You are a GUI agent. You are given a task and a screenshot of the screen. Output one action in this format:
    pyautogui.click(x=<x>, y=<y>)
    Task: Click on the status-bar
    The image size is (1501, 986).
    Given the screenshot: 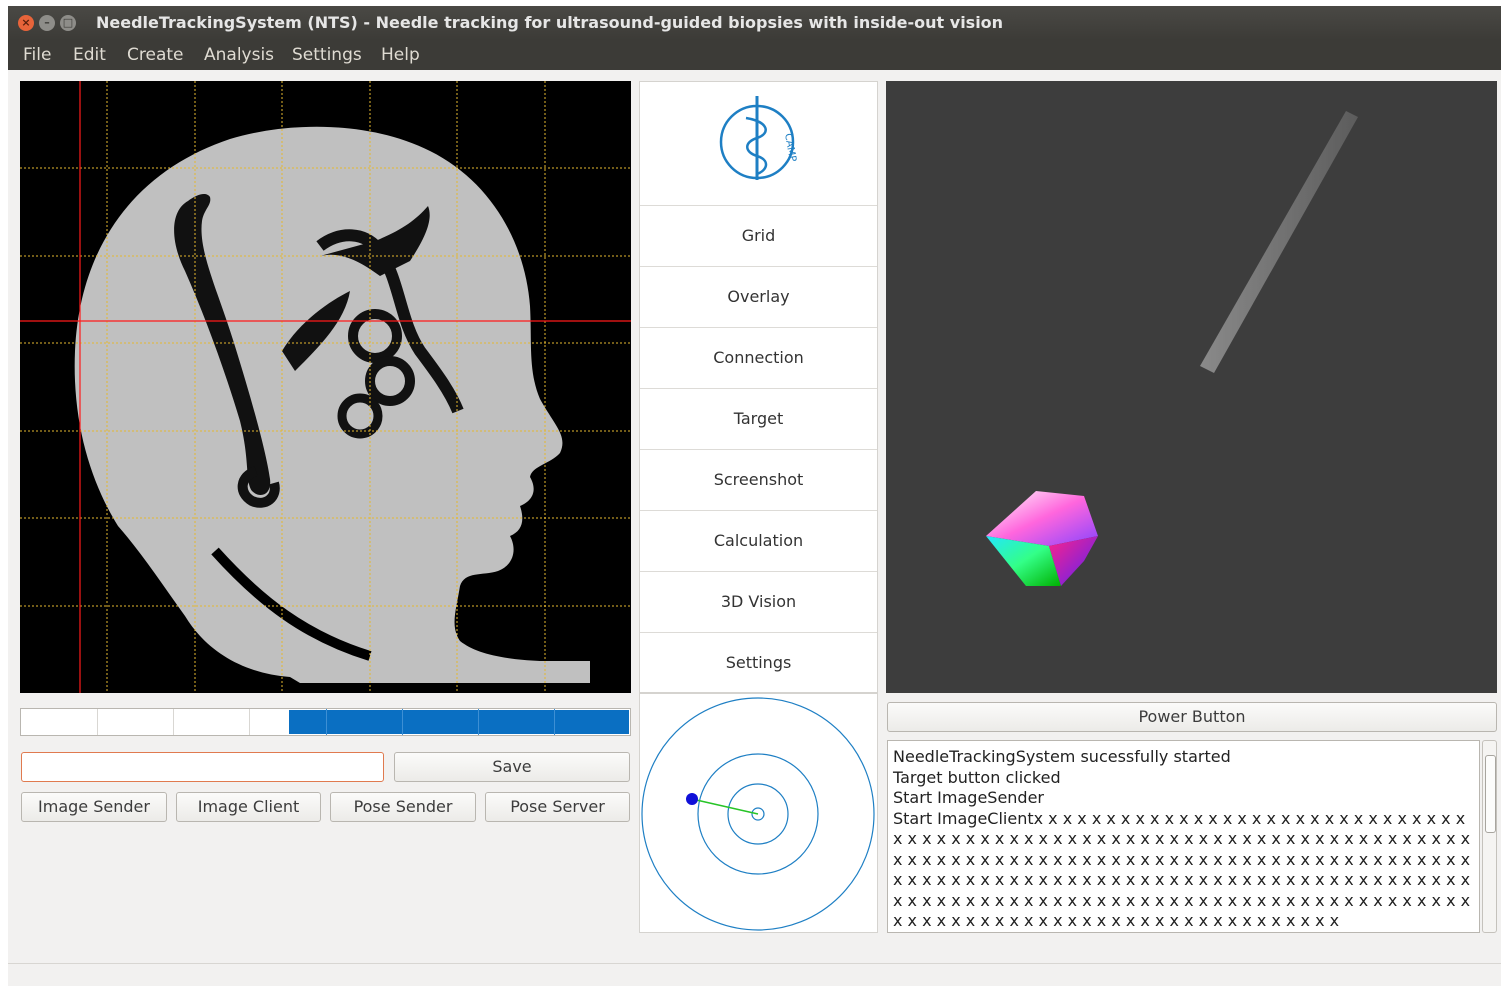 What is the action you would take?
    pyautogui.click(x=754, y=963)
    